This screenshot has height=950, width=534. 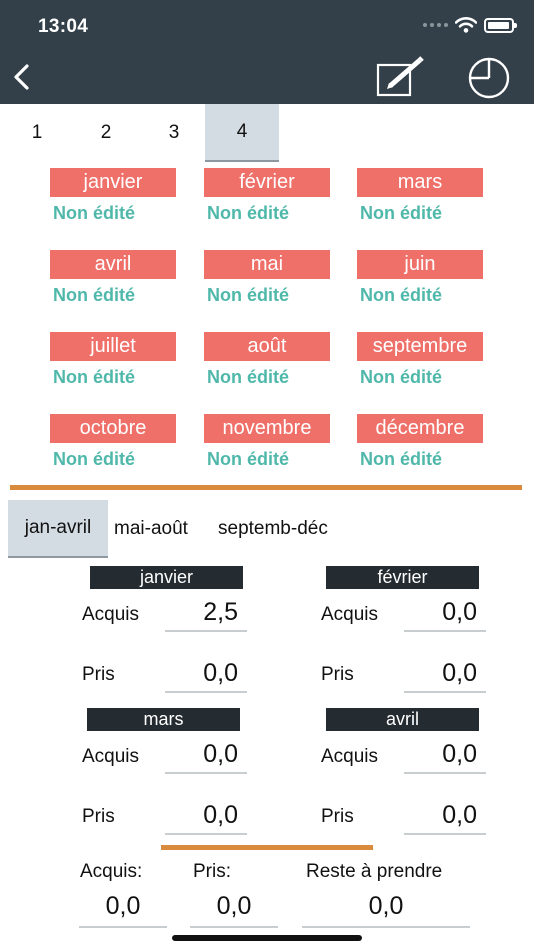 What do you see at coordinates (37, 133) in the screenshot?
I see `page-tab-1: 1` at bounding box center [37, 133].